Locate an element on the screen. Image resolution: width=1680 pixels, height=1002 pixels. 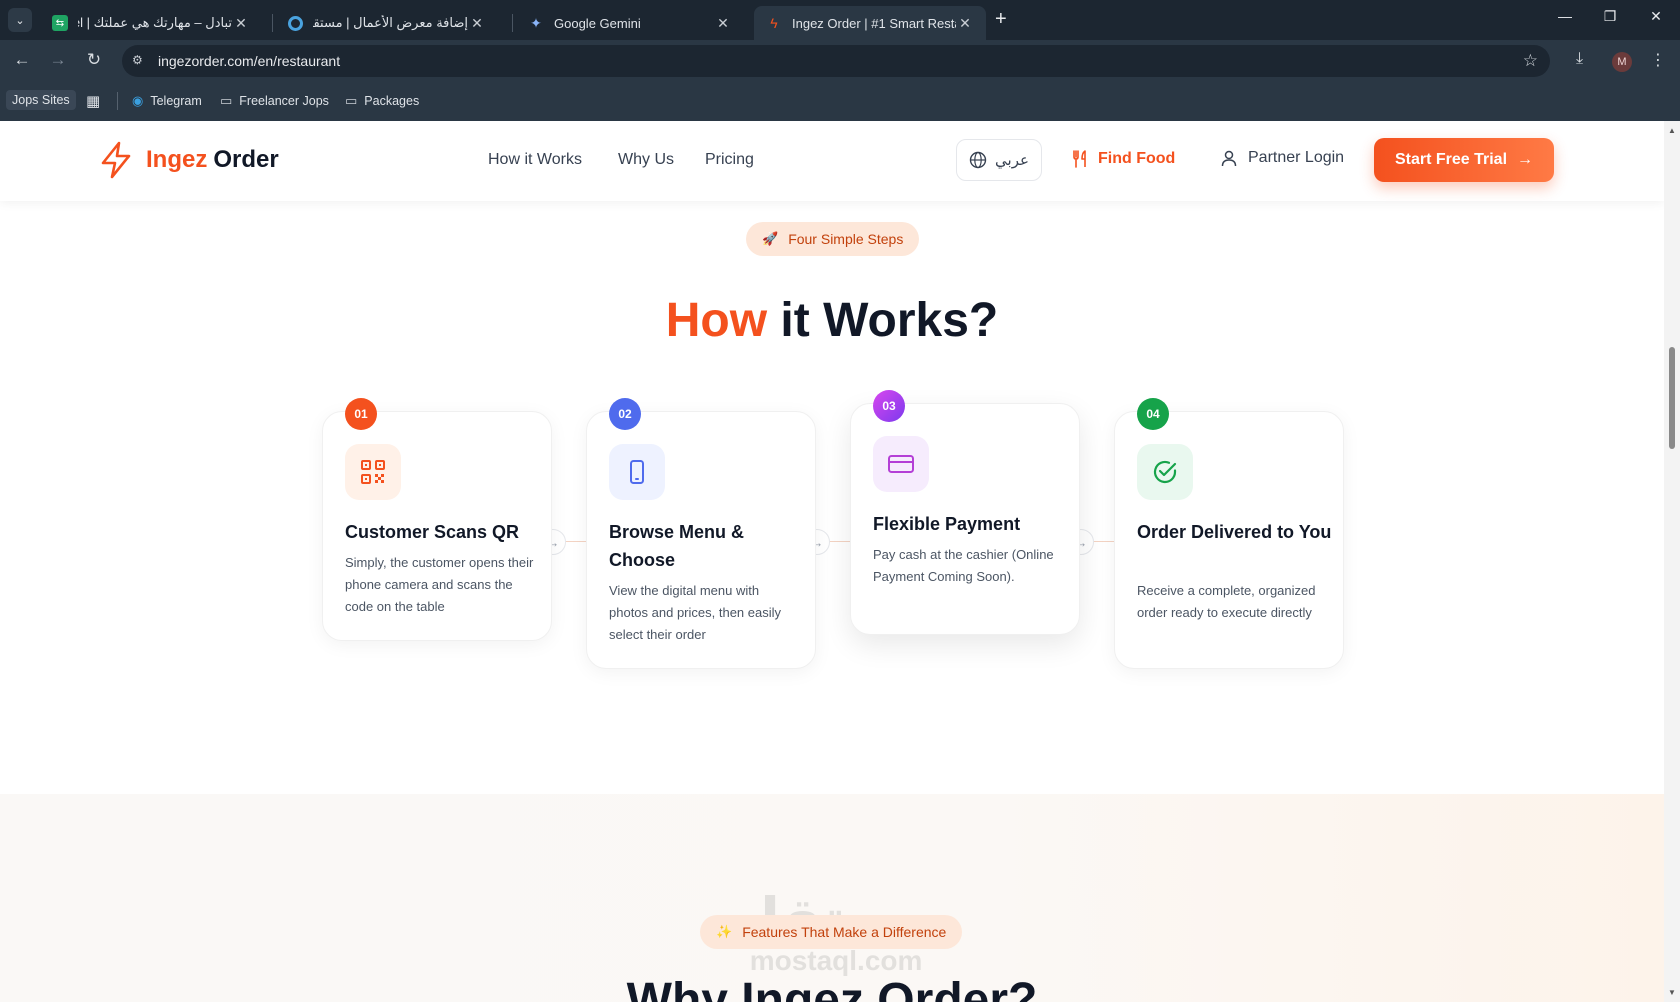
user-icon is located at coordinates (1229, 158).